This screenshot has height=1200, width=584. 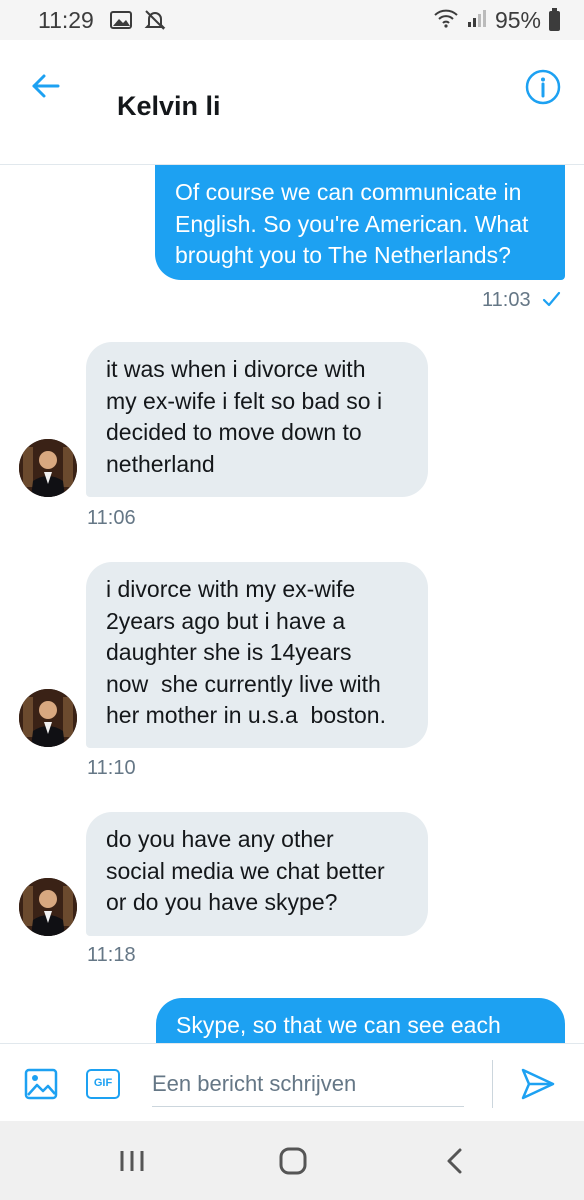 What do you see at coordinates (111, 768) in the screenshot?
I see `message-time: 11:10` at bounding box center [111, 768].